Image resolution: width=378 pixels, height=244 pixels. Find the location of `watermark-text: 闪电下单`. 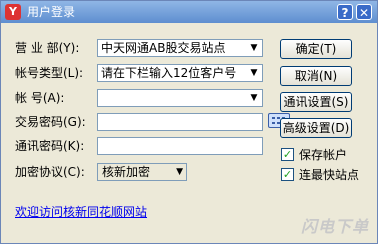

watermark-text: 闪电下单 is located at coordinates (335, 226).